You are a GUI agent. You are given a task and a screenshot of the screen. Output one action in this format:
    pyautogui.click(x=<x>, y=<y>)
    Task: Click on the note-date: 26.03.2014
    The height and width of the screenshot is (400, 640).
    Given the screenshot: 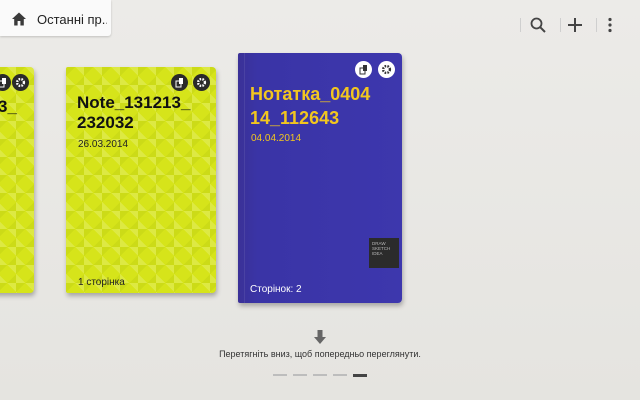 What is the action you would take?
    pyautogui.click(x=103, y=144)
    